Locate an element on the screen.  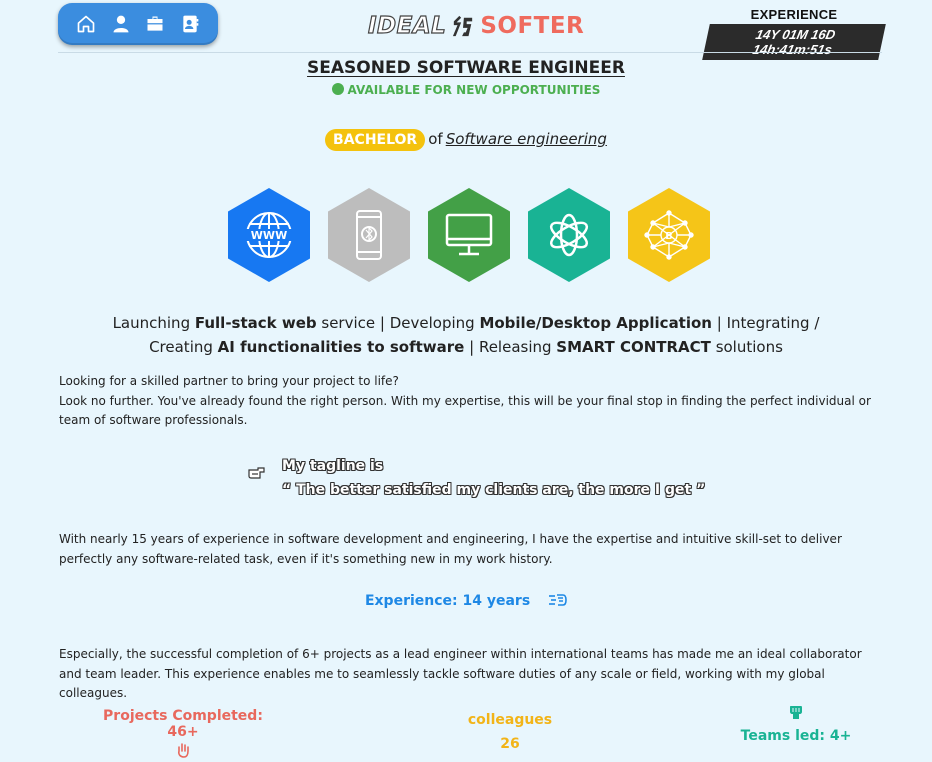
fist-icon is located at coordinates (796, 712).